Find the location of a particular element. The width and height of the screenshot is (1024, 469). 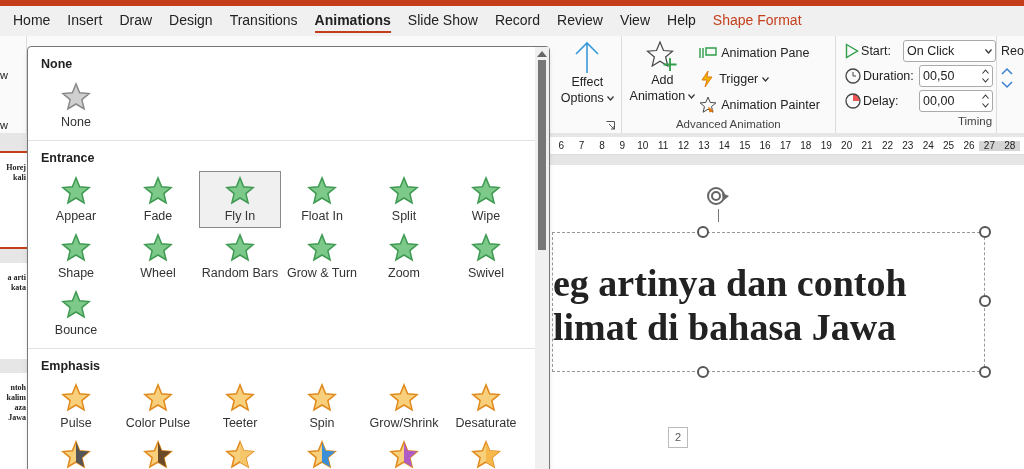

group-label: Timing is located at coordinates (975, 121).